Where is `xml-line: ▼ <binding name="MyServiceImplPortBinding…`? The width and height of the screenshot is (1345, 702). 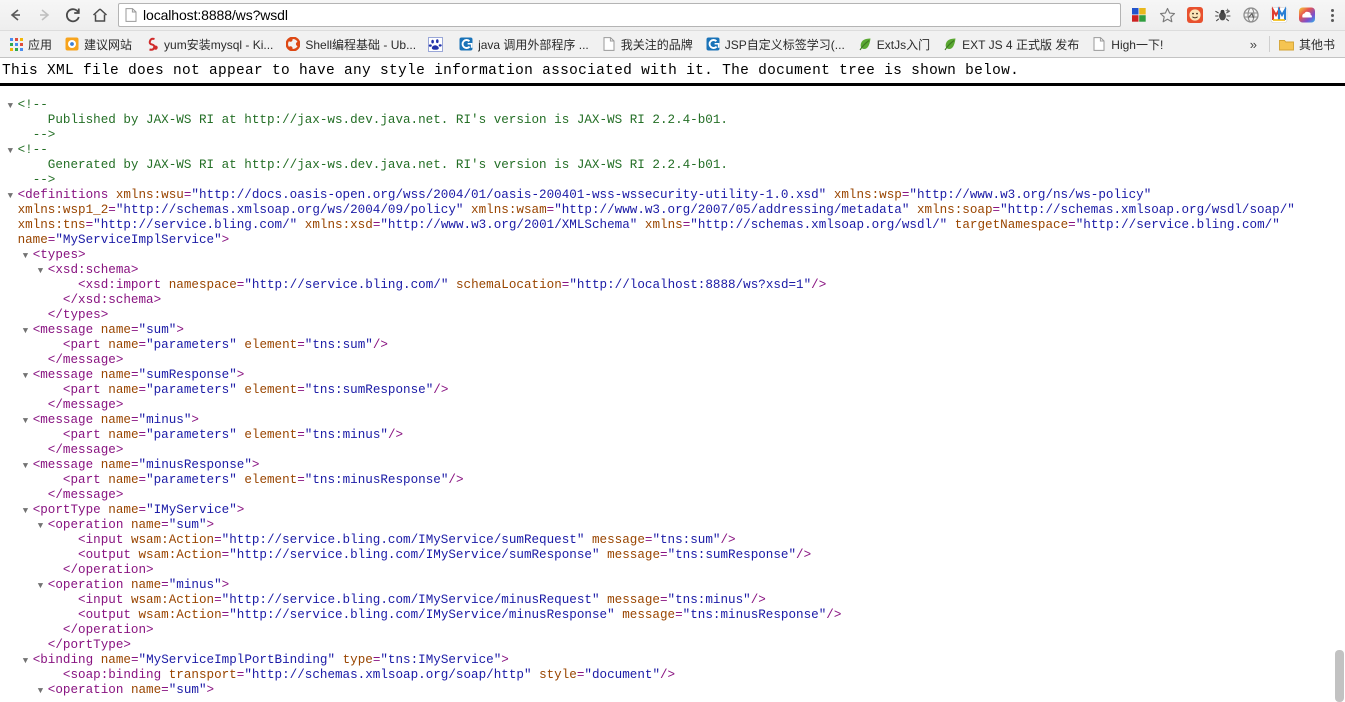
xml-line: ▼ <binding name="MyServiceImplPortBinding… is located at coordinates (672, 660).